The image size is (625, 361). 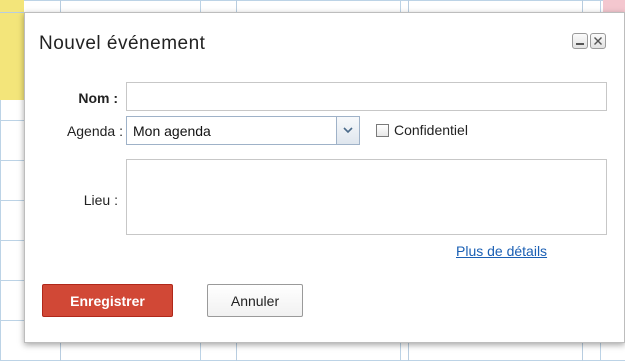 What do you see at coordinates (12, 50) in the screenshot?
I see `calendar-today-highlight` at bounding box center [12, 50].